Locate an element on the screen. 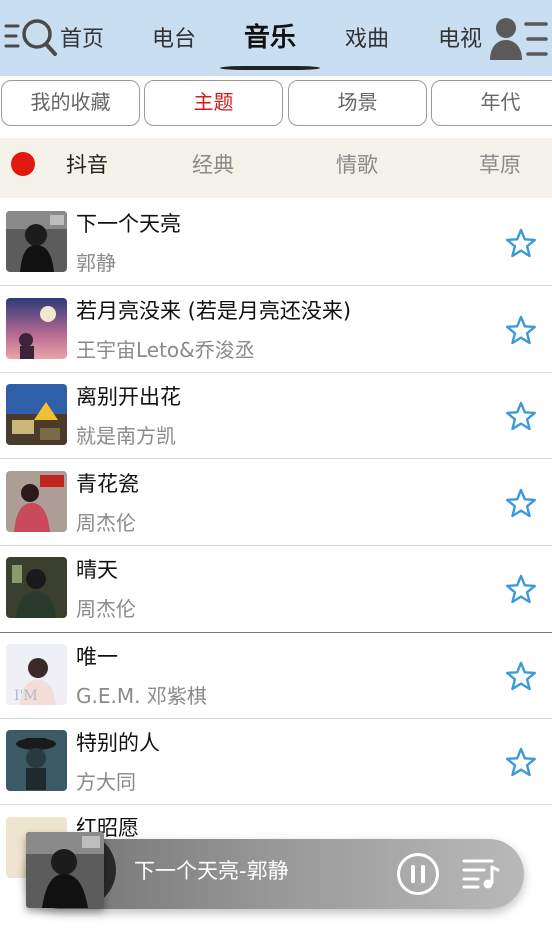 The width and height of the screenshot is (552, 930). song-row: 晴天 周杰伦 is located at coordinates (276, 589).